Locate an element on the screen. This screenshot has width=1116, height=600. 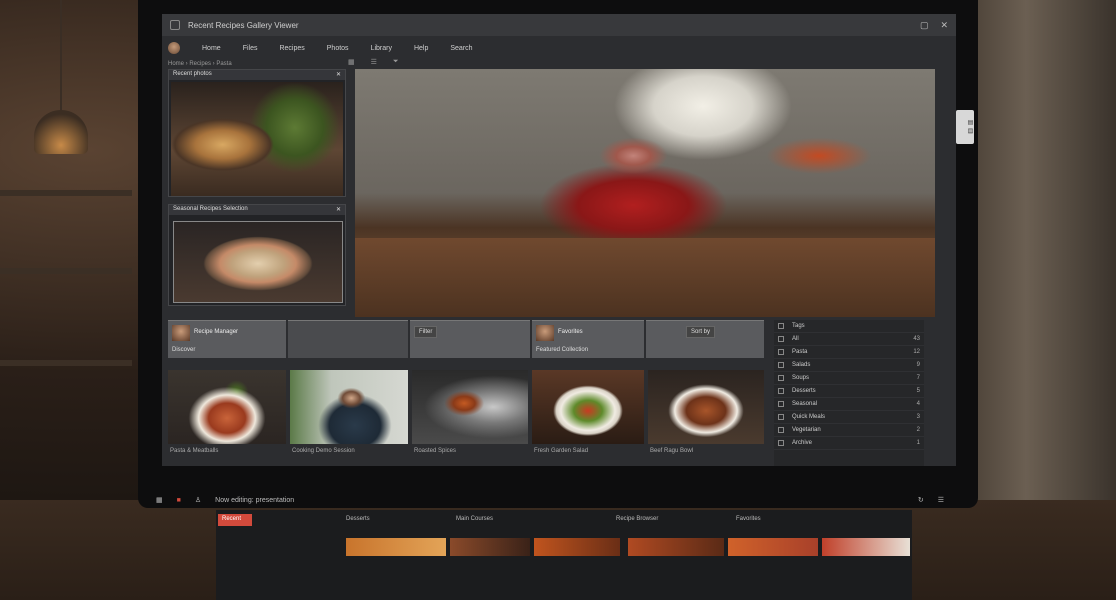
list-item: Soups 7 is located at coordinates (849, 378).